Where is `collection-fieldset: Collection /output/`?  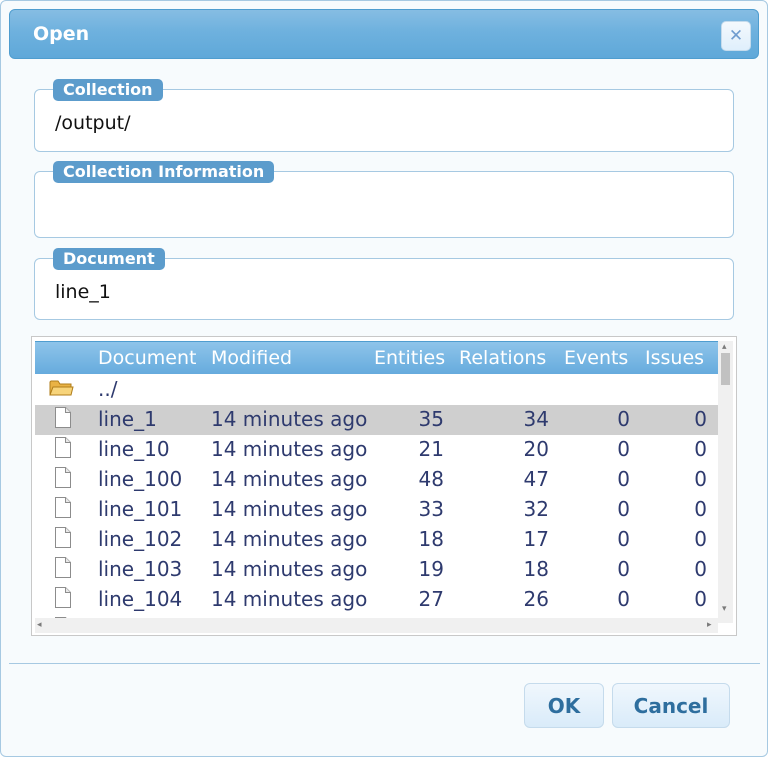
collection-fieldset: Collection /output/ is located at coordinates (384, 115).